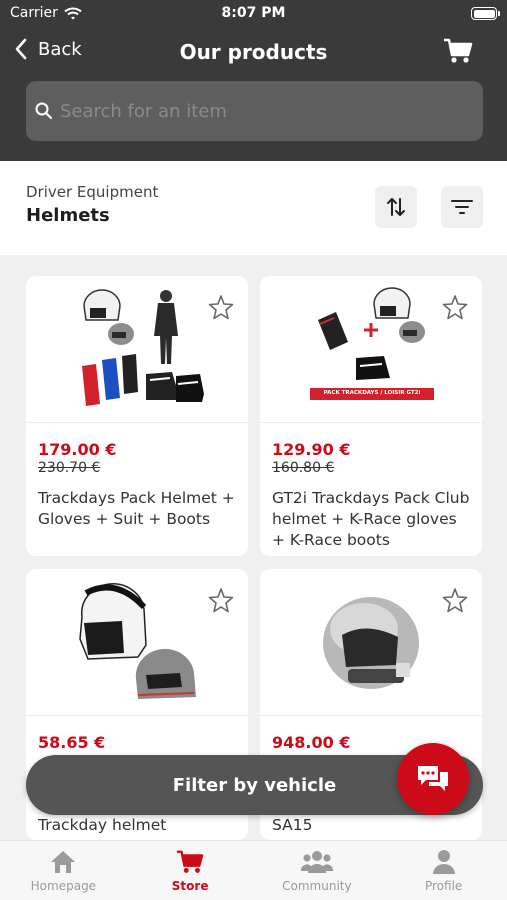 The height and width of the screenshot is (900, 507). What do you see at coordinates (69, 468) in the screenshot?
I see `product-old-price: 230.70 €` at bounding box center [69, 468].